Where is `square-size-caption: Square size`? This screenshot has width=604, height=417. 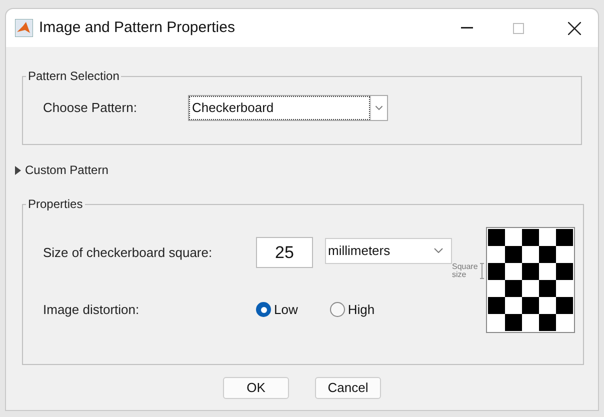
square-size-caption: Square size is located at coordinates (465, 271).